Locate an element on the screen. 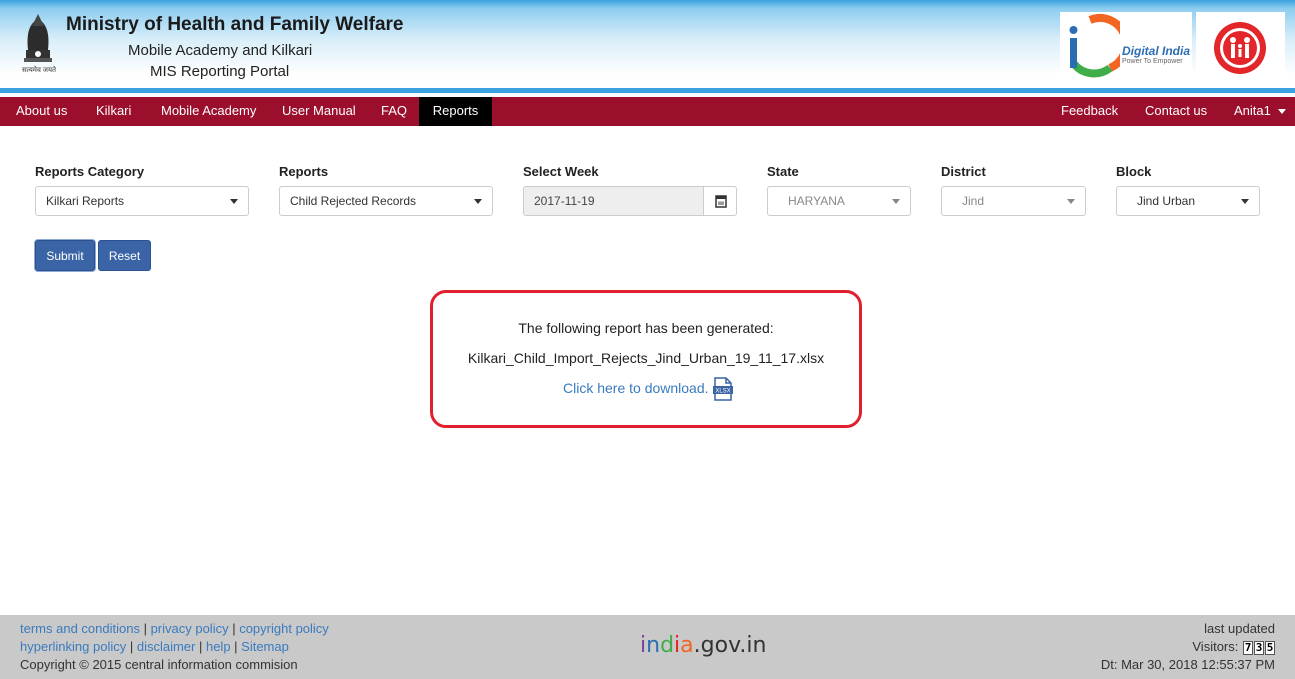  privacy-policy-link: privacy policy is located at coordinates (190, 628).